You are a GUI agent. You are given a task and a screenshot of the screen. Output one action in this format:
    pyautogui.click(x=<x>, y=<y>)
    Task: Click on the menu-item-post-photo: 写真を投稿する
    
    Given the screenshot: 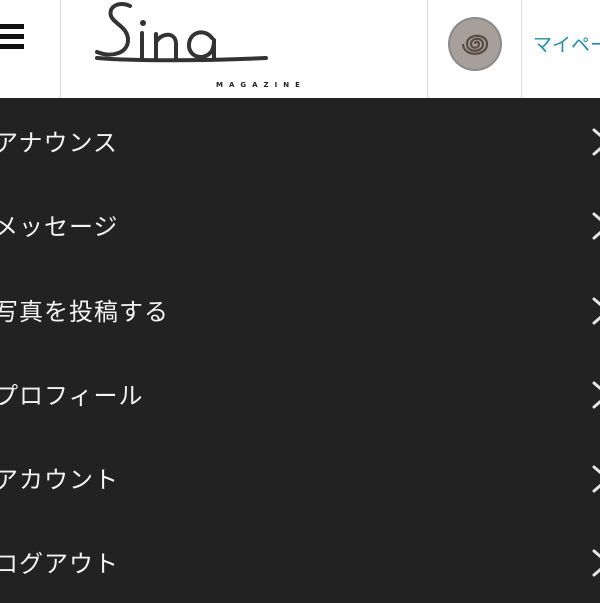 What is the action you would take?
    pyautogui.click(x=300, y=309)
    